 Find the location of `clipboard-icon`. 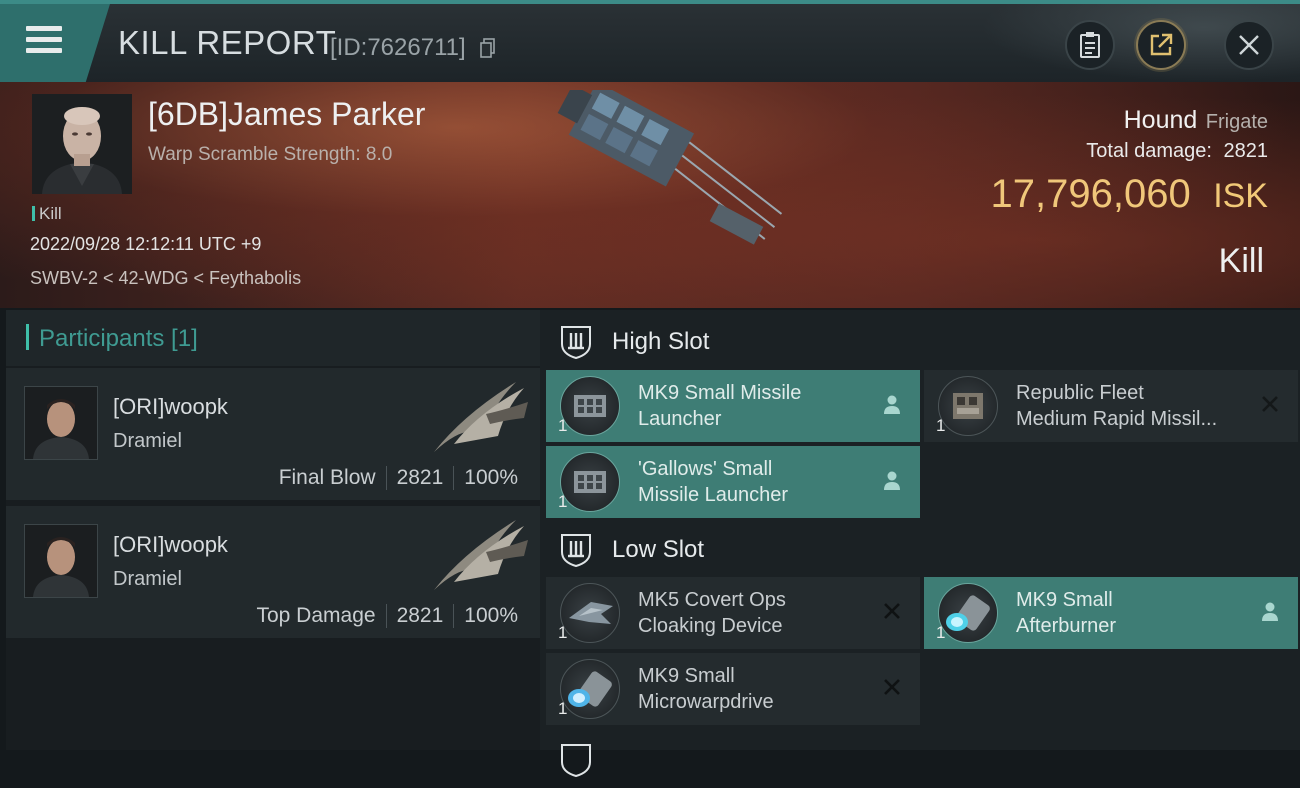

clipboard-icon is located at coordinates (1090, 45).